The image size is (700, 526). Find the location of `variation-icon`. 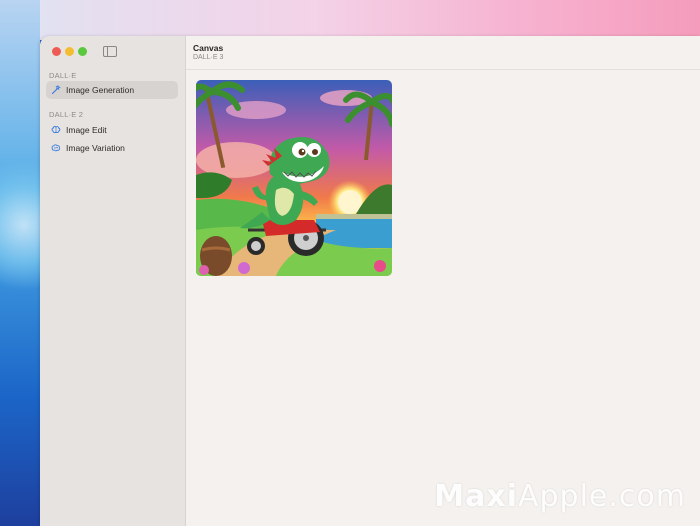

variation-icon is located at coordinates (56, 148).